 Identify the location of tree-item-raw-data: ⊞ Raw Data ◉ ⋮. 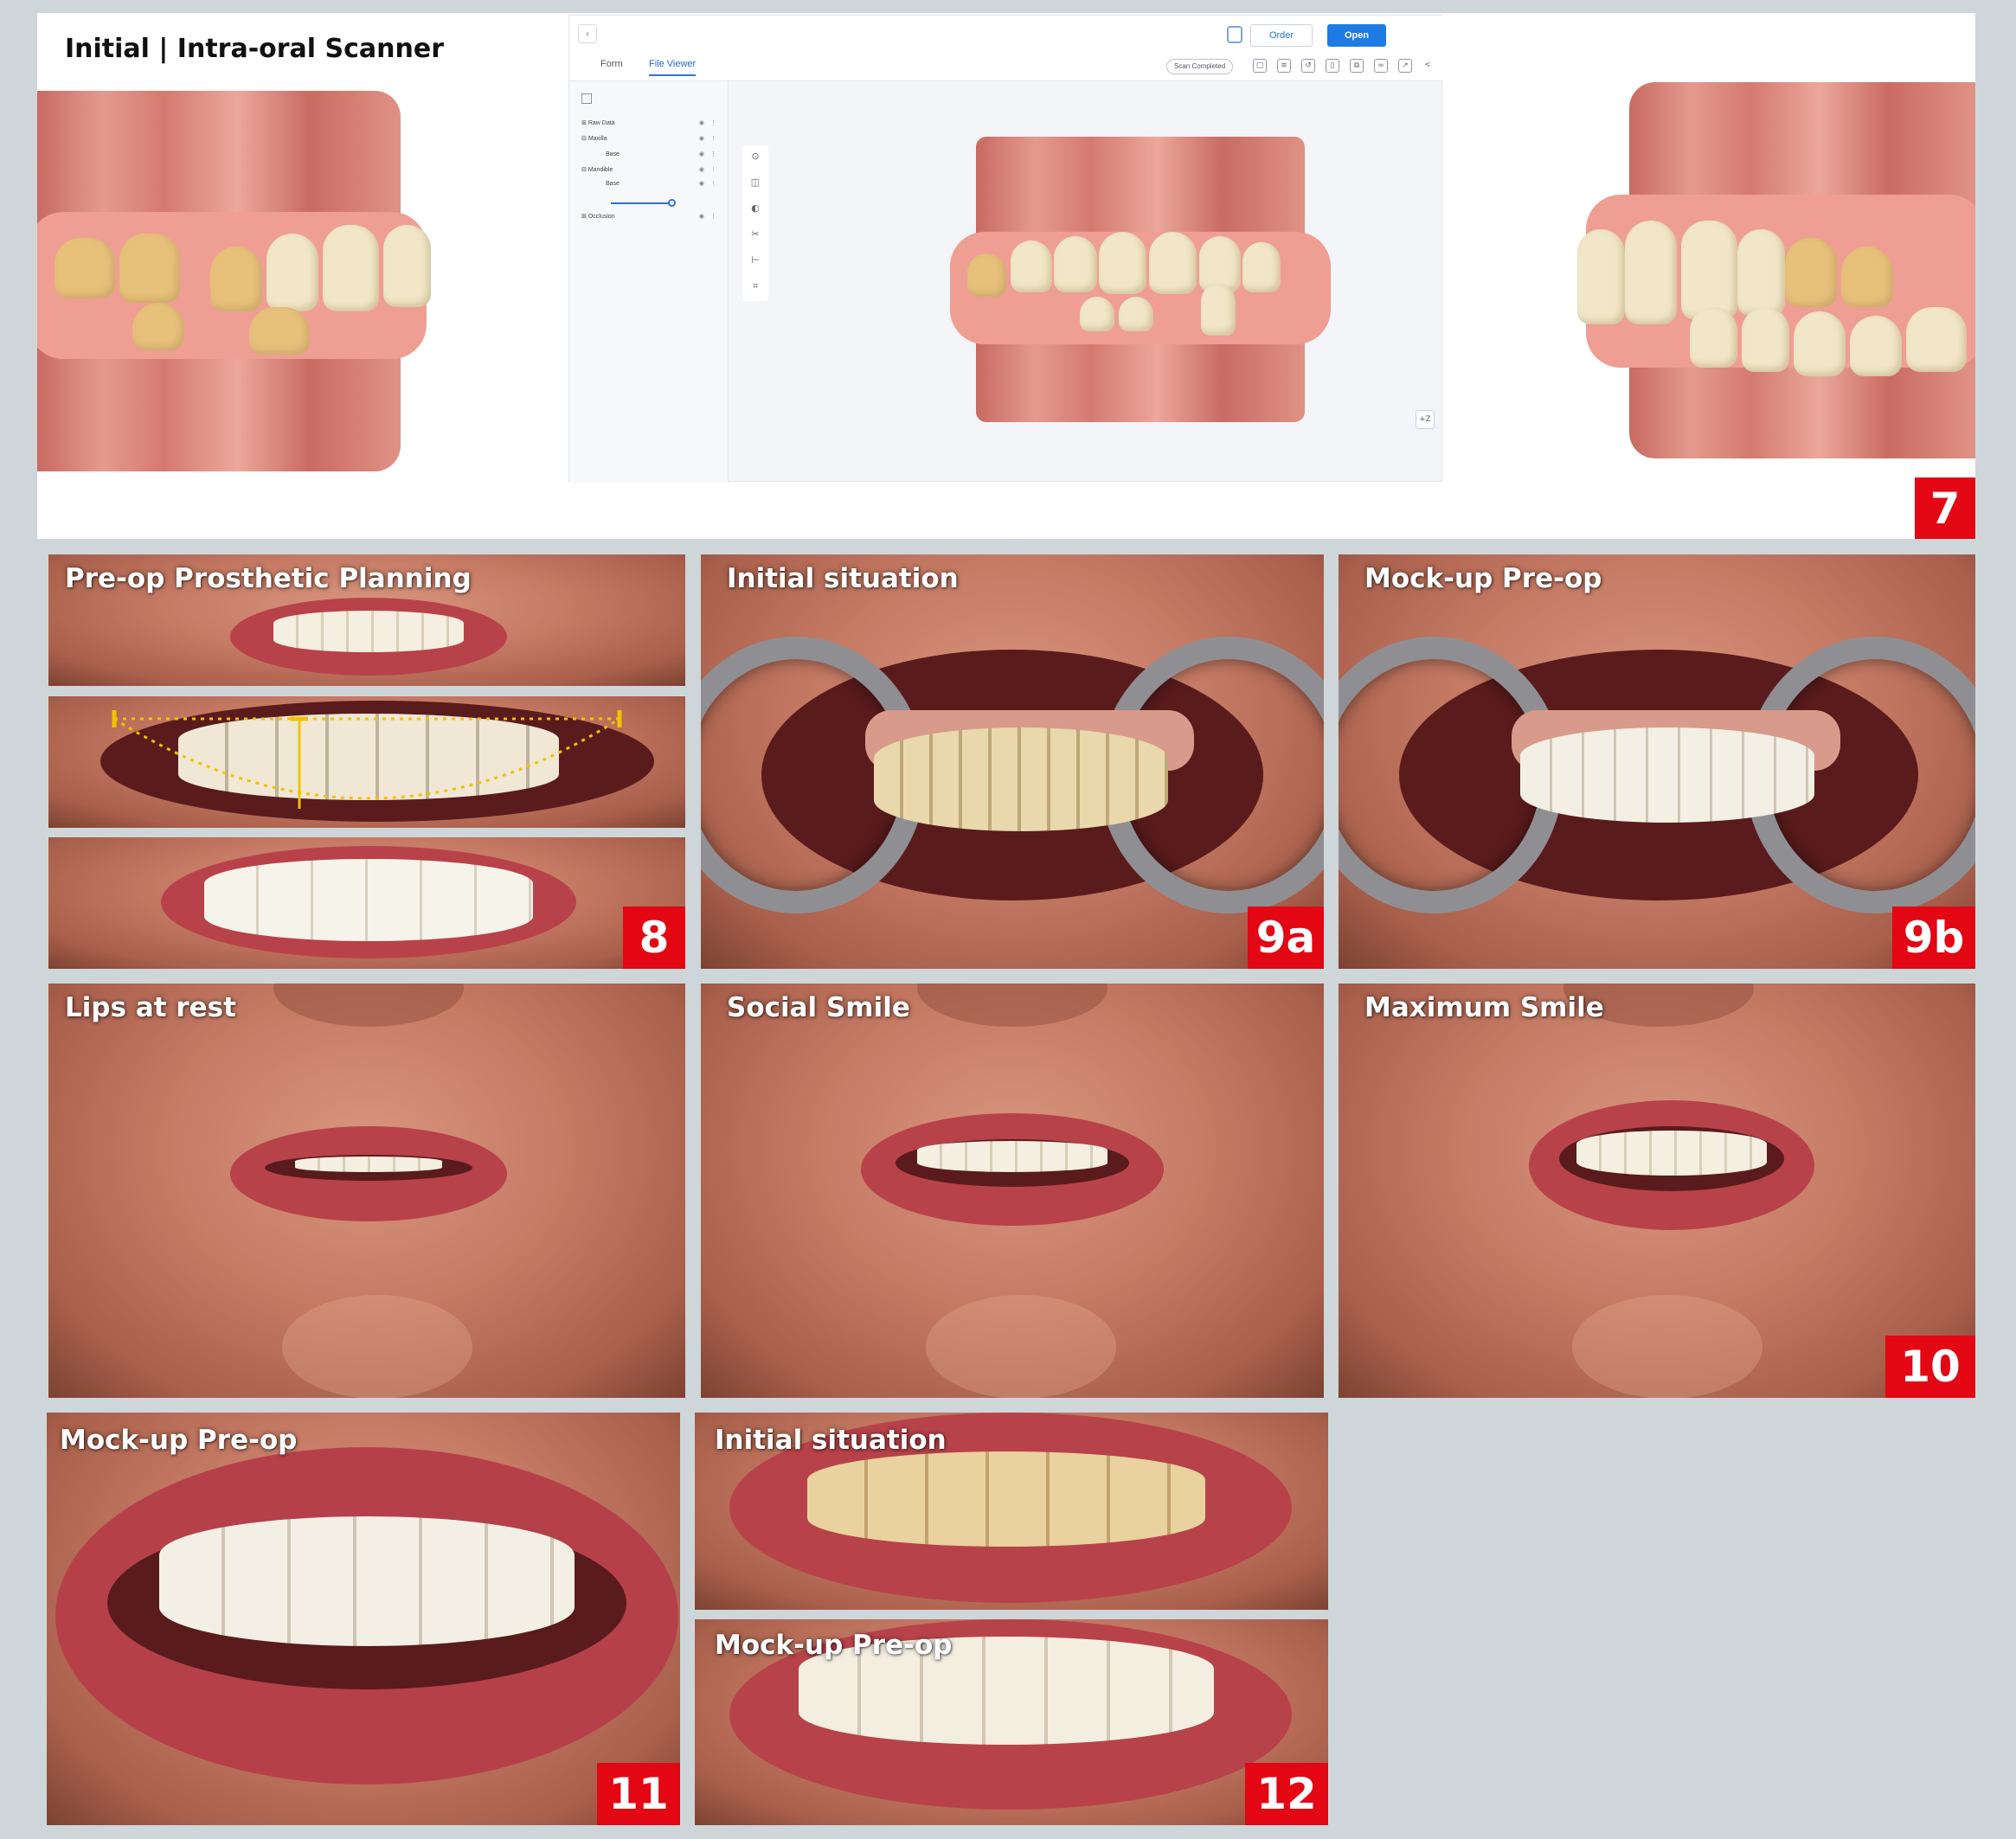
(650, 124).